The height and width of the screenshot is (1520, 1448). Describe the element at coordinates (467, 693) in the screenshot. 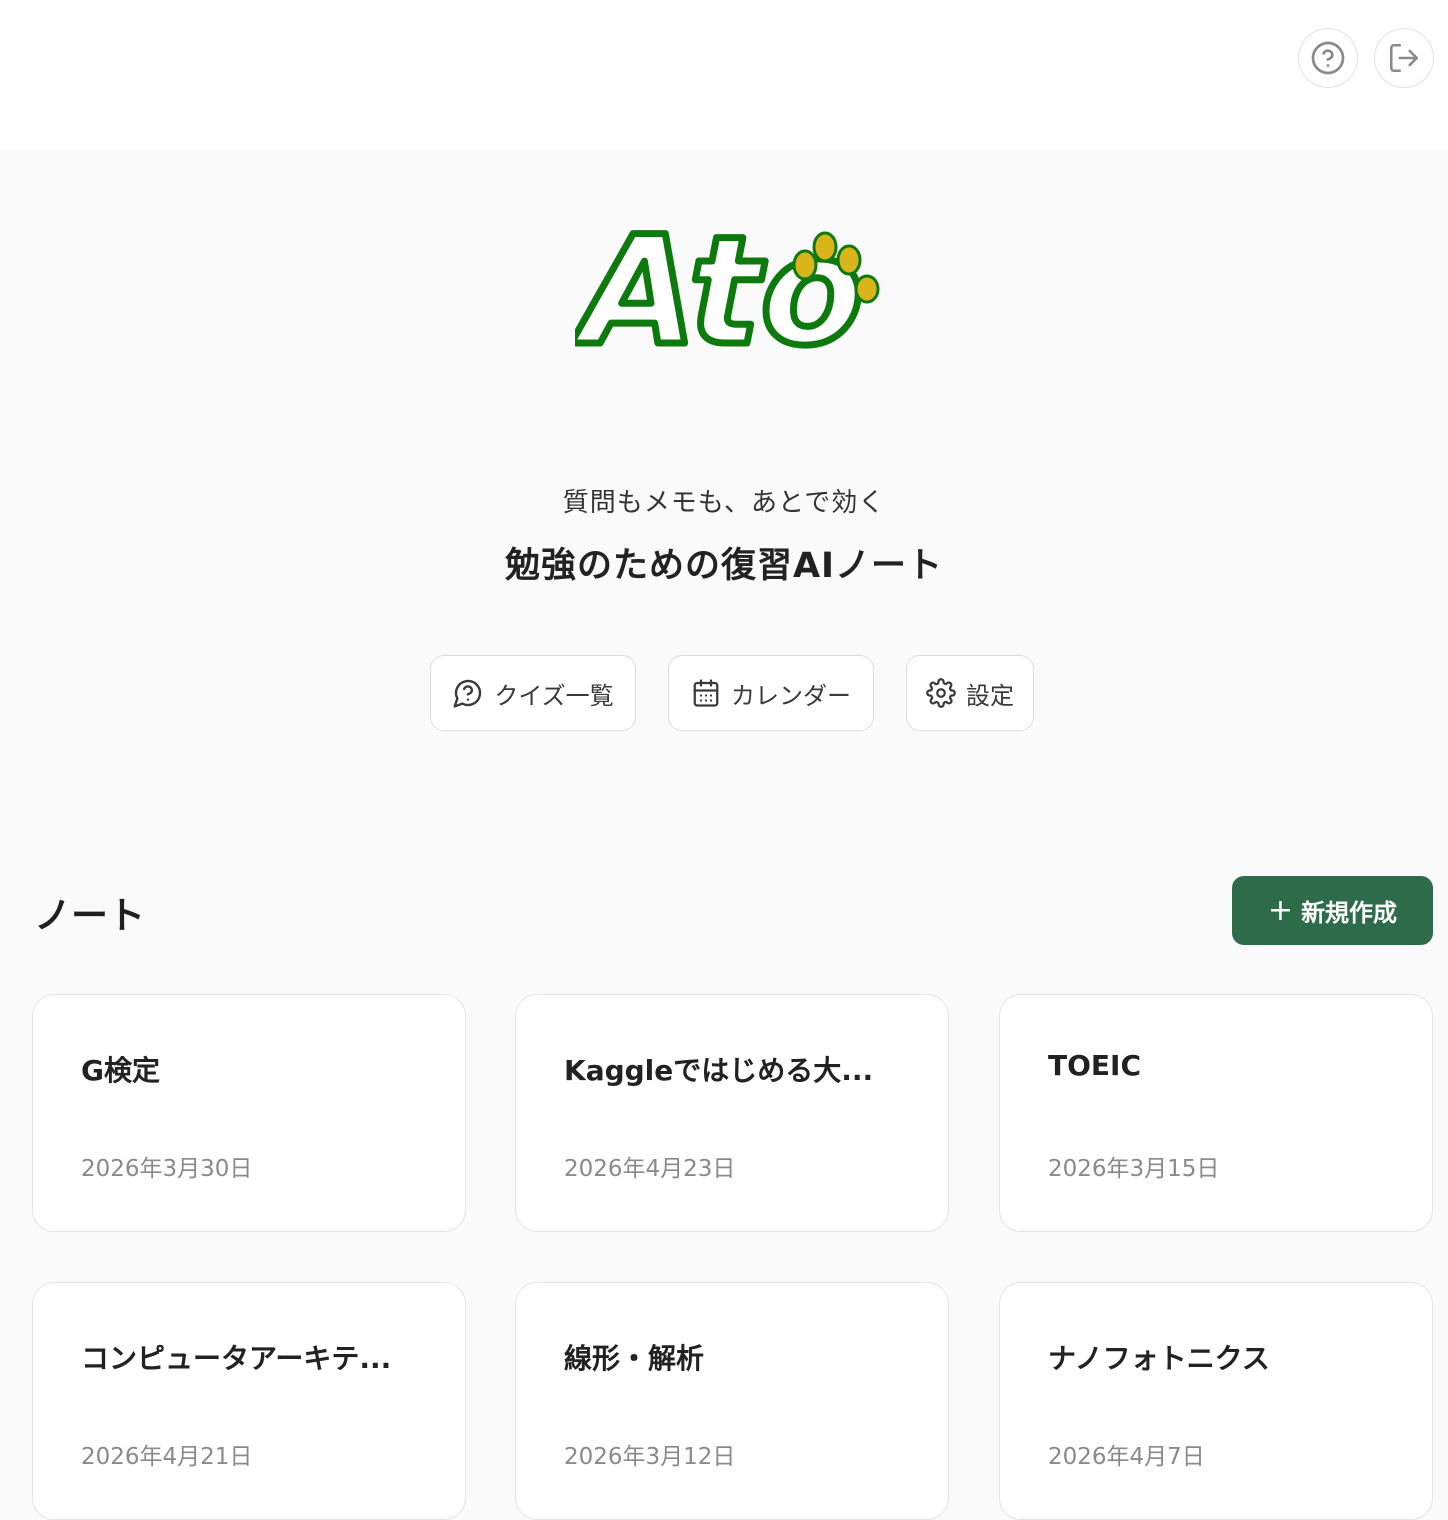

I see `quiz-chat-icon` at that location.